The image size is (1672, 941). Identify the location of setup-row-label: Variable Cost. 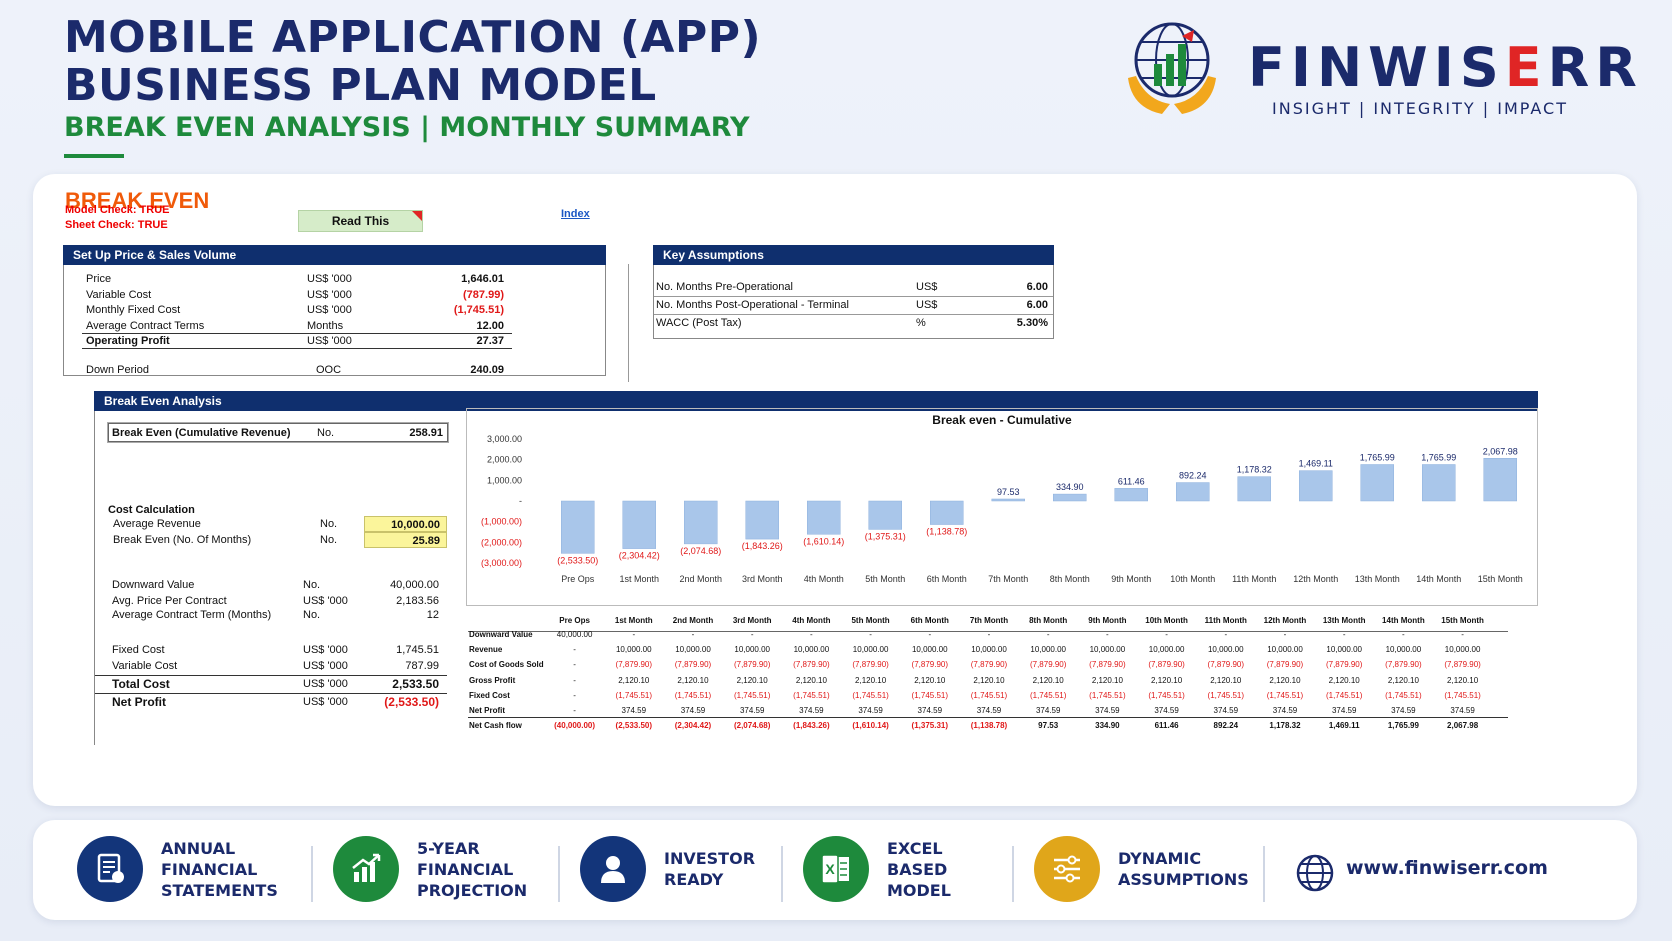
(119, 294).